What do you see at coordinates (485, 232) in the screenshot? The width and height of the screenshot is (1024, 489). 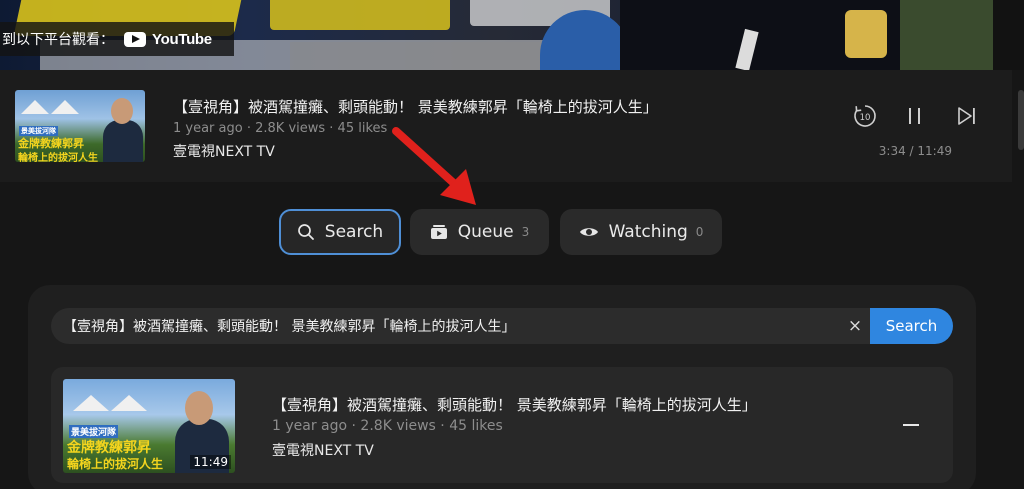 I see `tab-queue-label: Queue` at bounding box center [485, 232].